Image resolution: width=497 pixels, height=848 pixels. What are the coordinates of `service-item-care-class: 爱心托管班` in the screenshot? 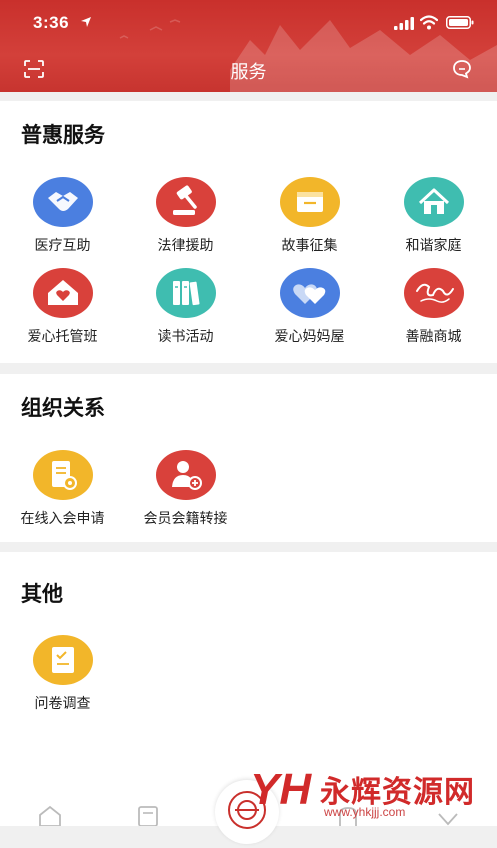 It's located at (62, 306).